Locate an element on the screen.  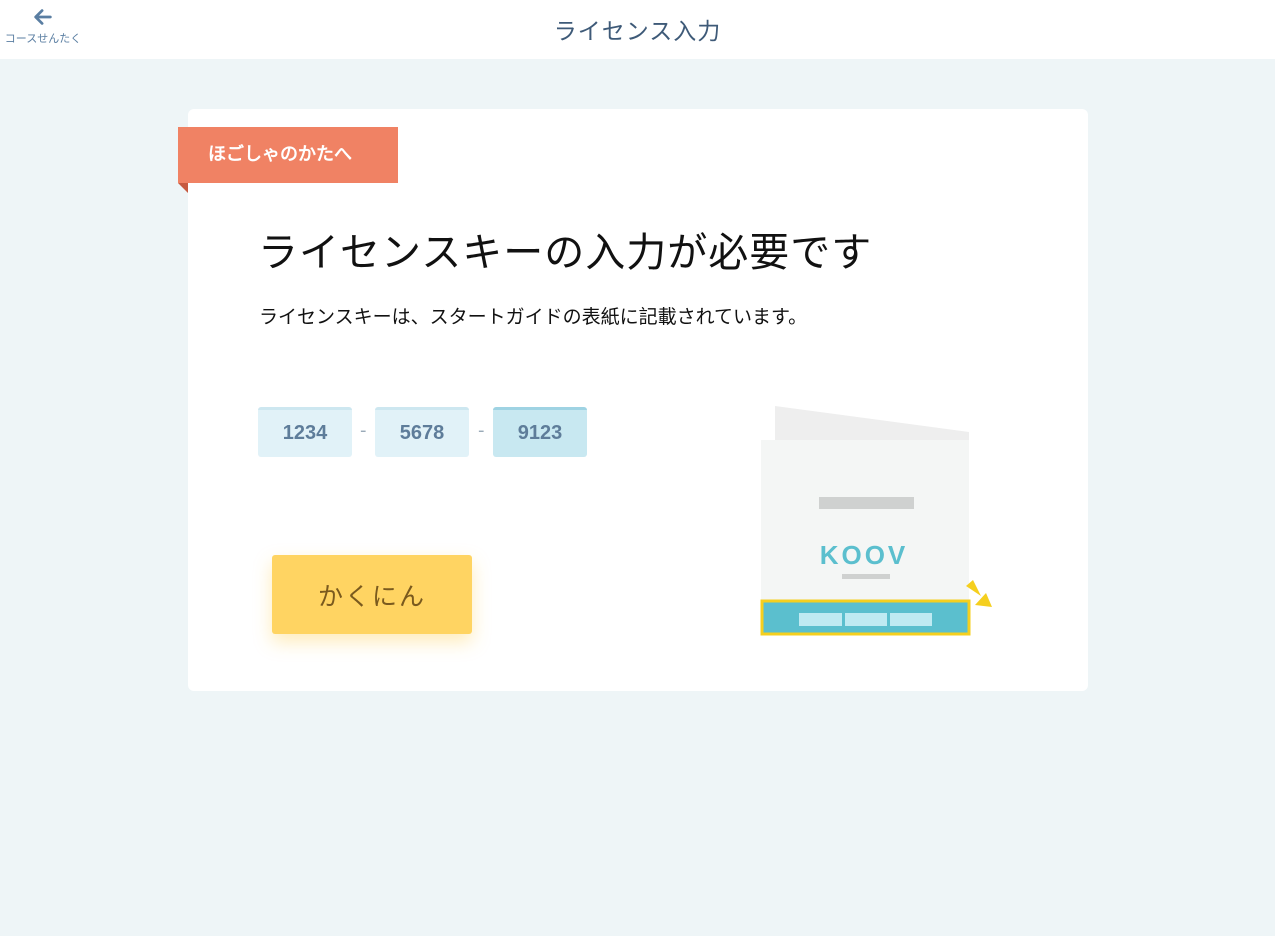
confirm-button: かくにん is located at coordinates (372, 594).